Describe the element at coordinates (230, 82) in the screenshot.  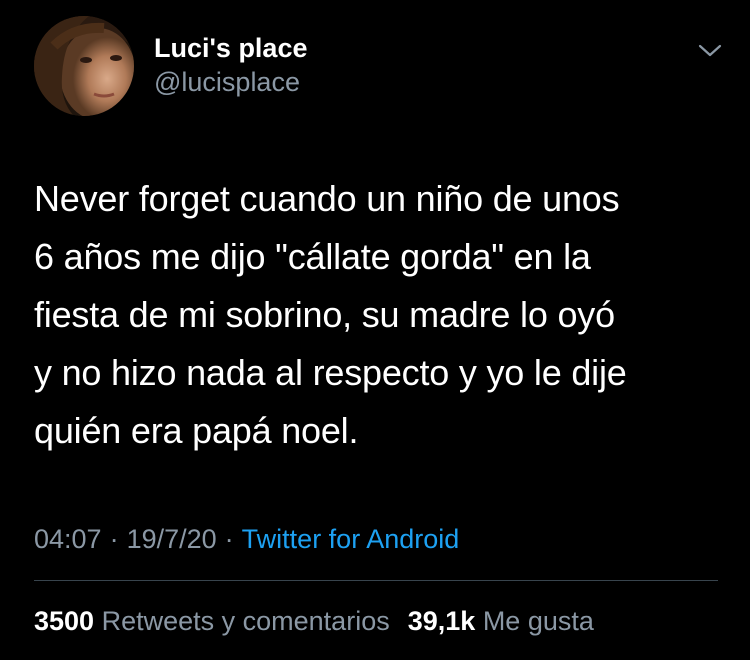
I see `username: @lucisplace` at that location.